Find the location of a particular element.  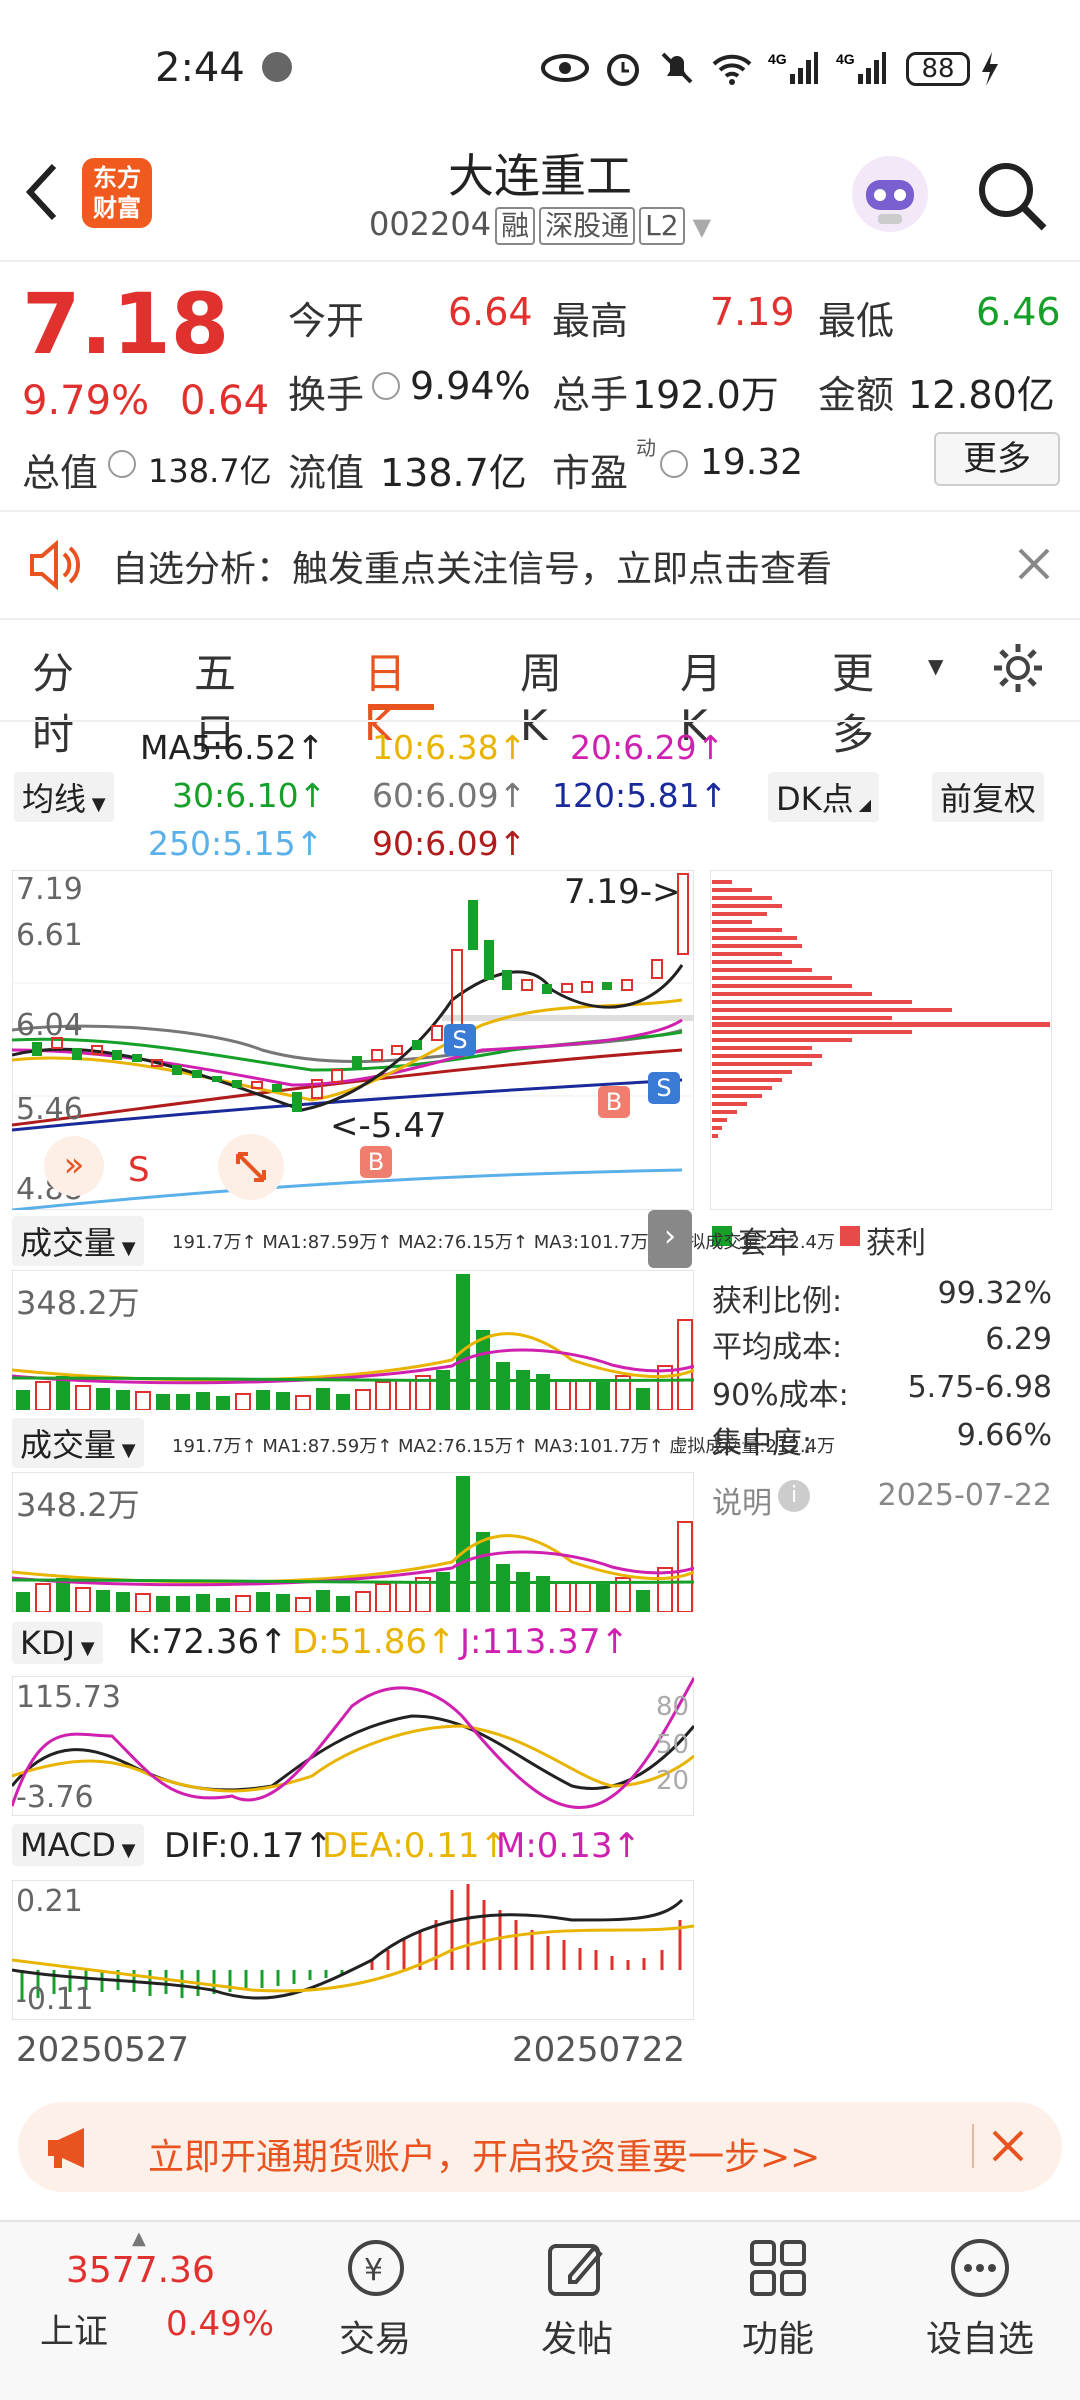

wifi-icon is located at coordinates (732, 69).